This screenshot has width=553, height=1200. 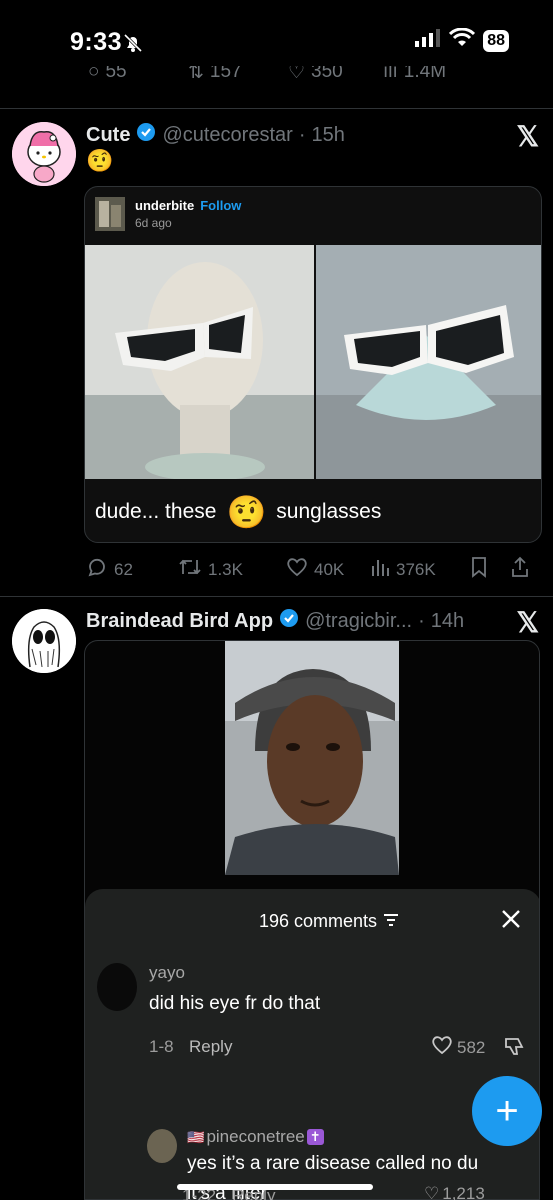 I want to click on prev-like-count: 350, so click(x=327, y=74).